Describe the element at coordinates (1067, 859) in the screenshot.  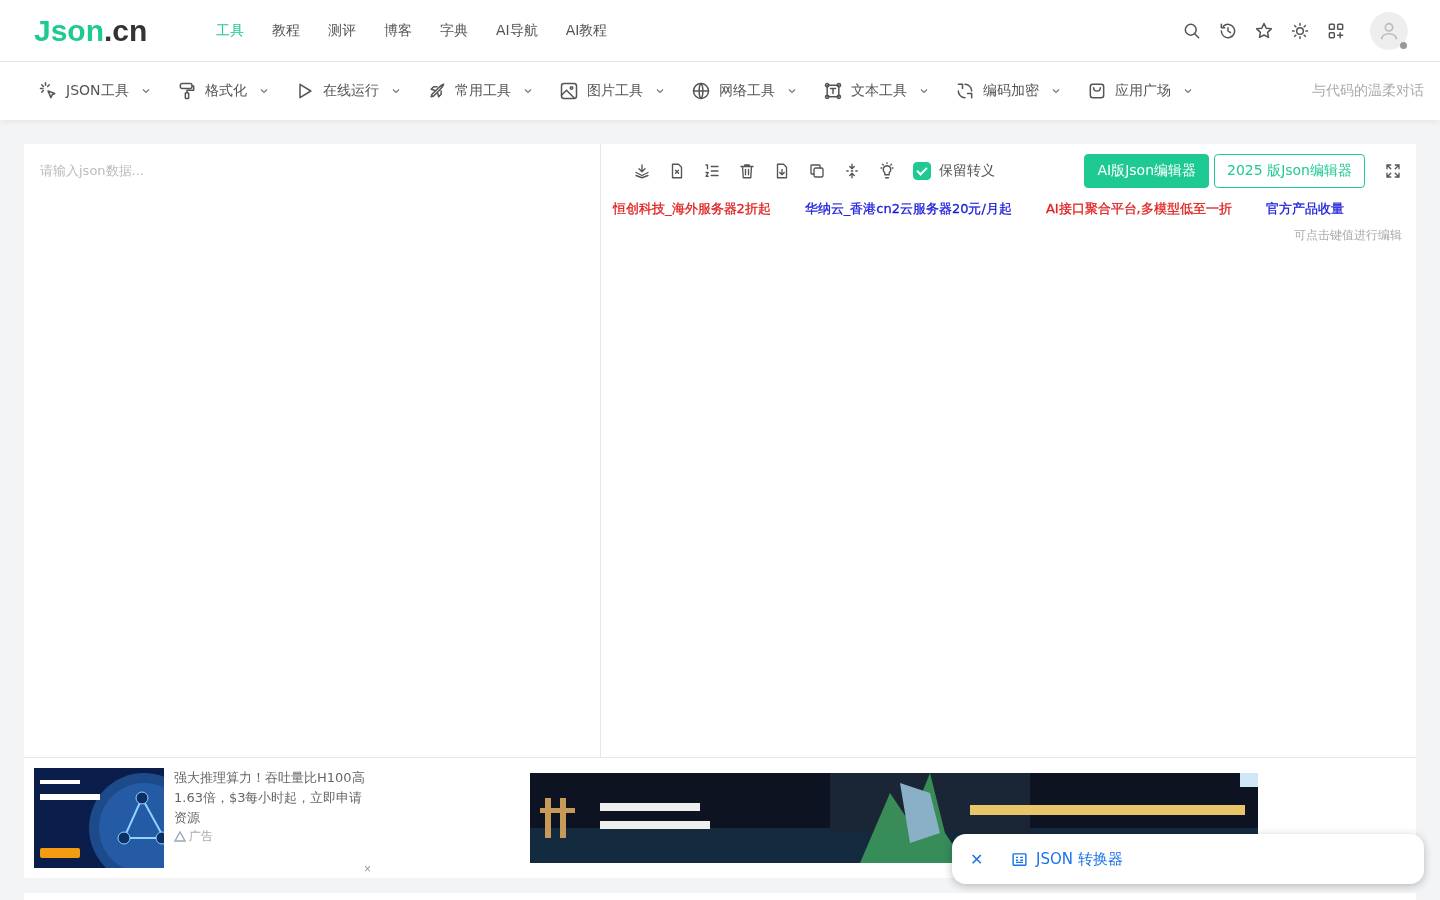
I see `converter-link: JSON 转换器` at that location.